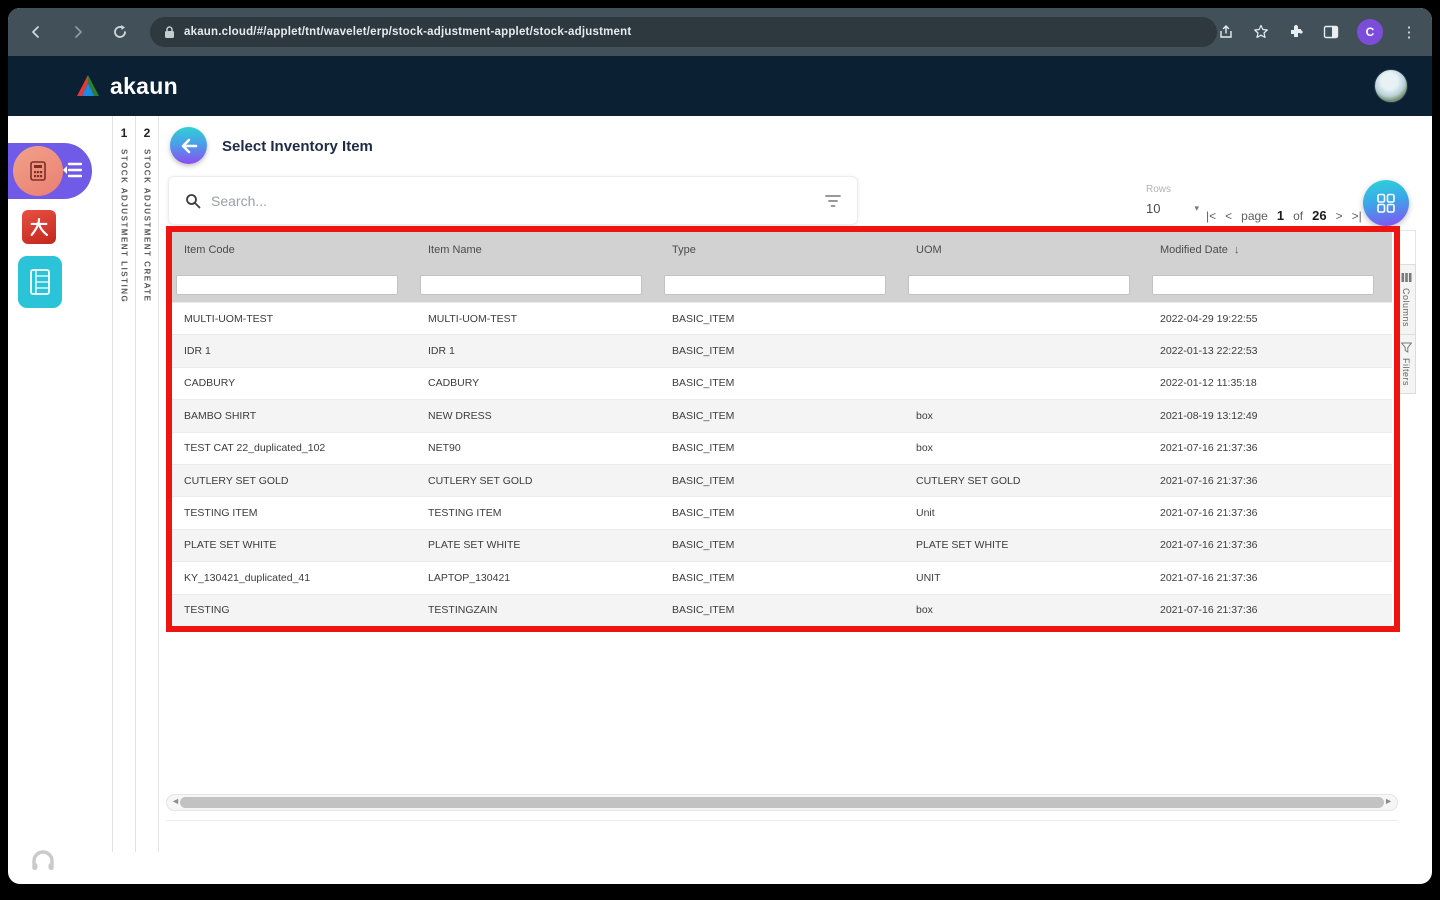 The height and width of the screenshot is (900, 1440). What do you see at coordinates (193, 200) in the screenshot?
I see `search-icon` at bounding box center [193, 200].